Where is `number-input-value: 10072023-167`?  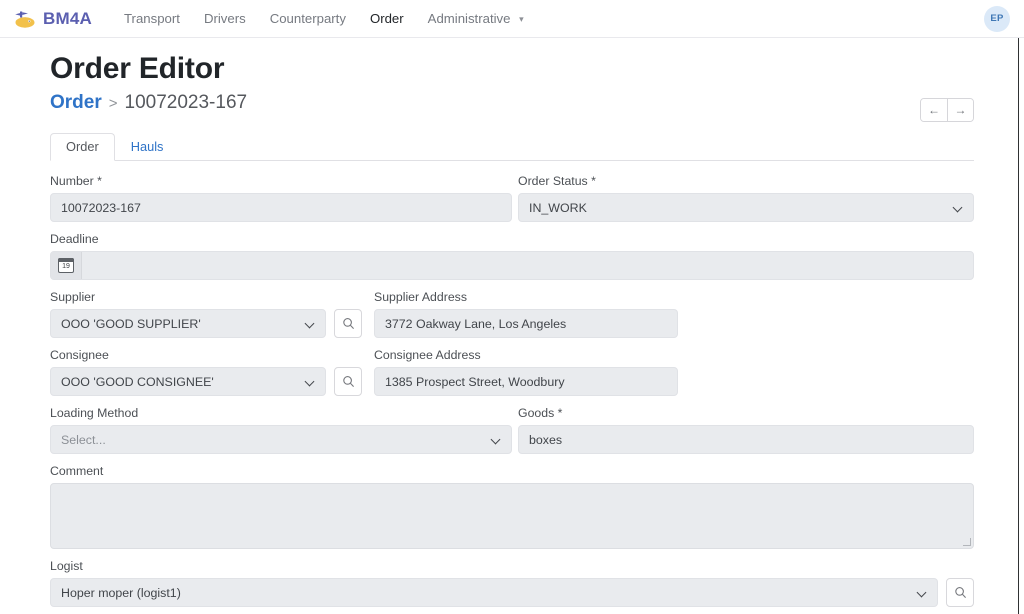
number-input-value: 10072023-167 is located at coordinates (101, 207).